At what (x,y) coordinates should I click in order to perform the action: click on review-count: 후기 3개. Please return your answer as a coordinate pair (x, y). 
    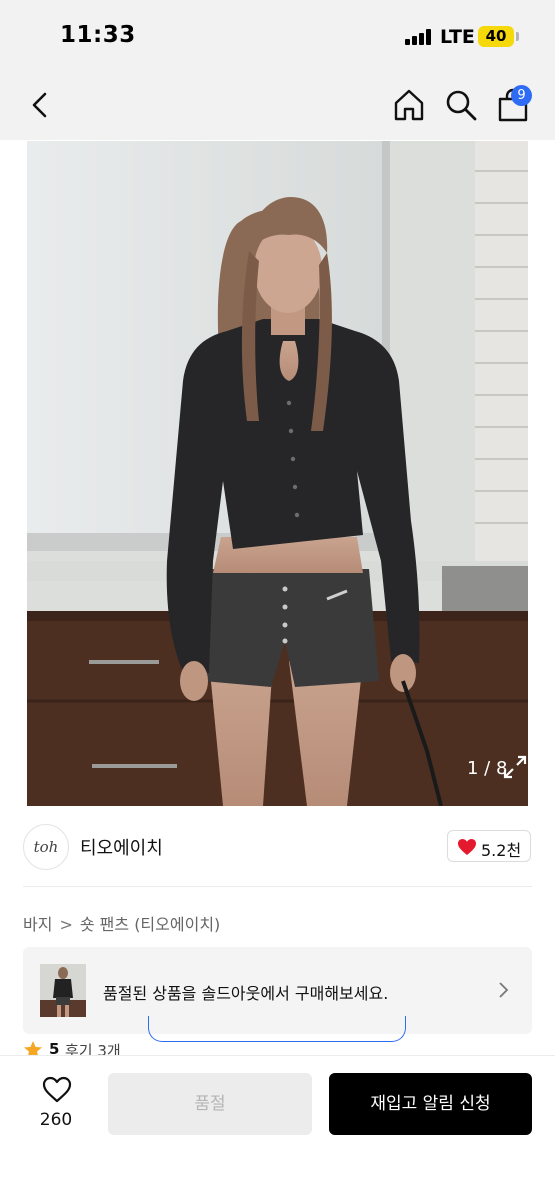
    Looking at the image, I should click on (93, 1049).